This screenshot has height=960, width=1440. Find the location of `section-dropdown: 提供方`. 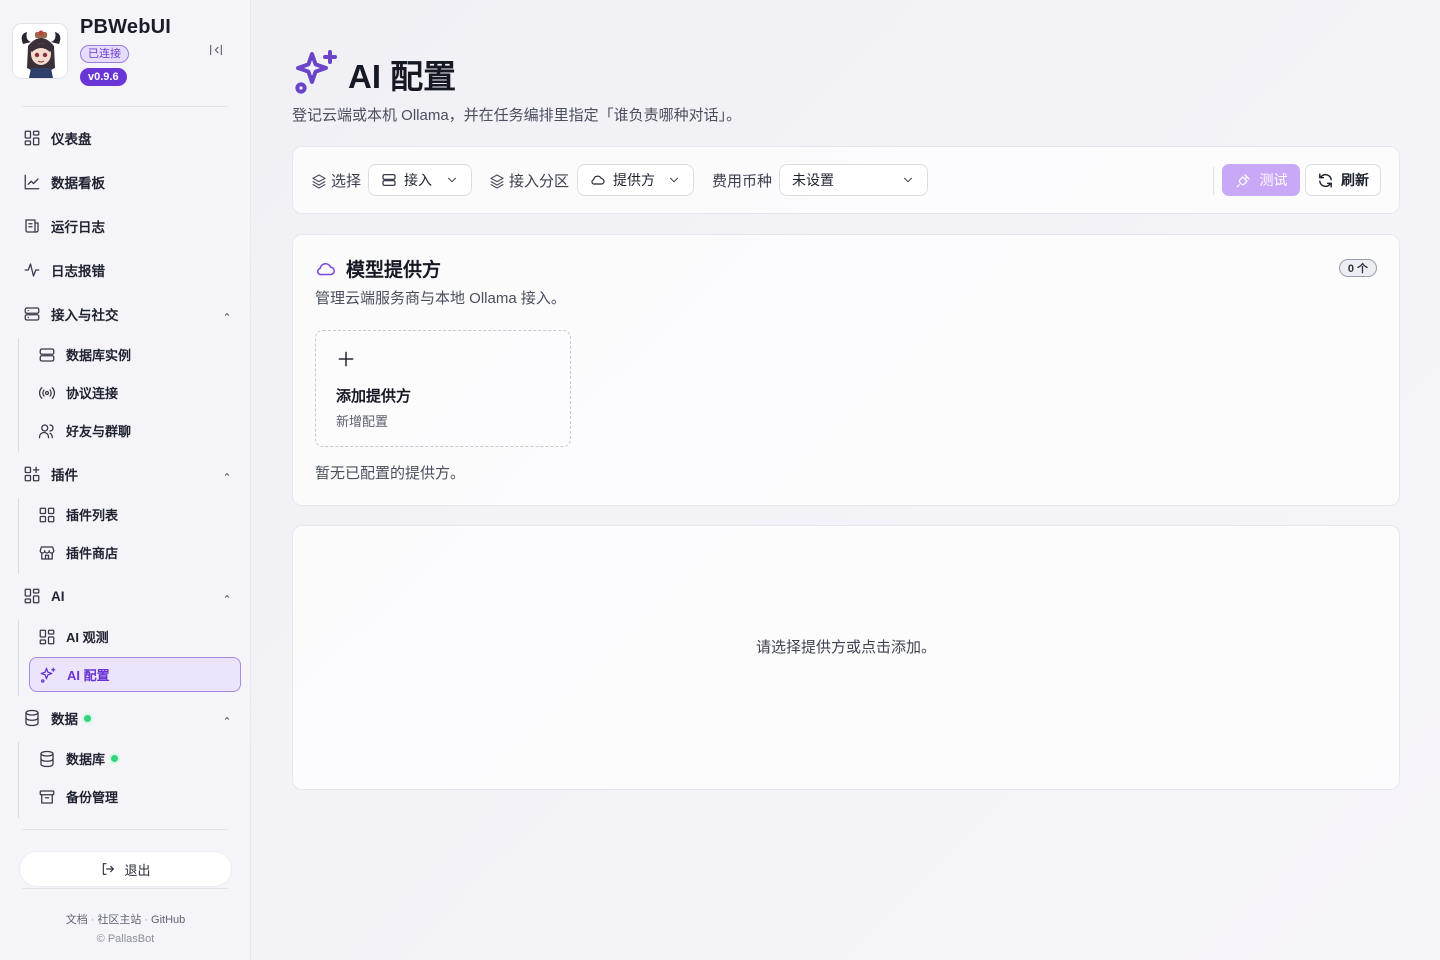

section-dropdown: 提供方 is located at coordinates (635, 180).